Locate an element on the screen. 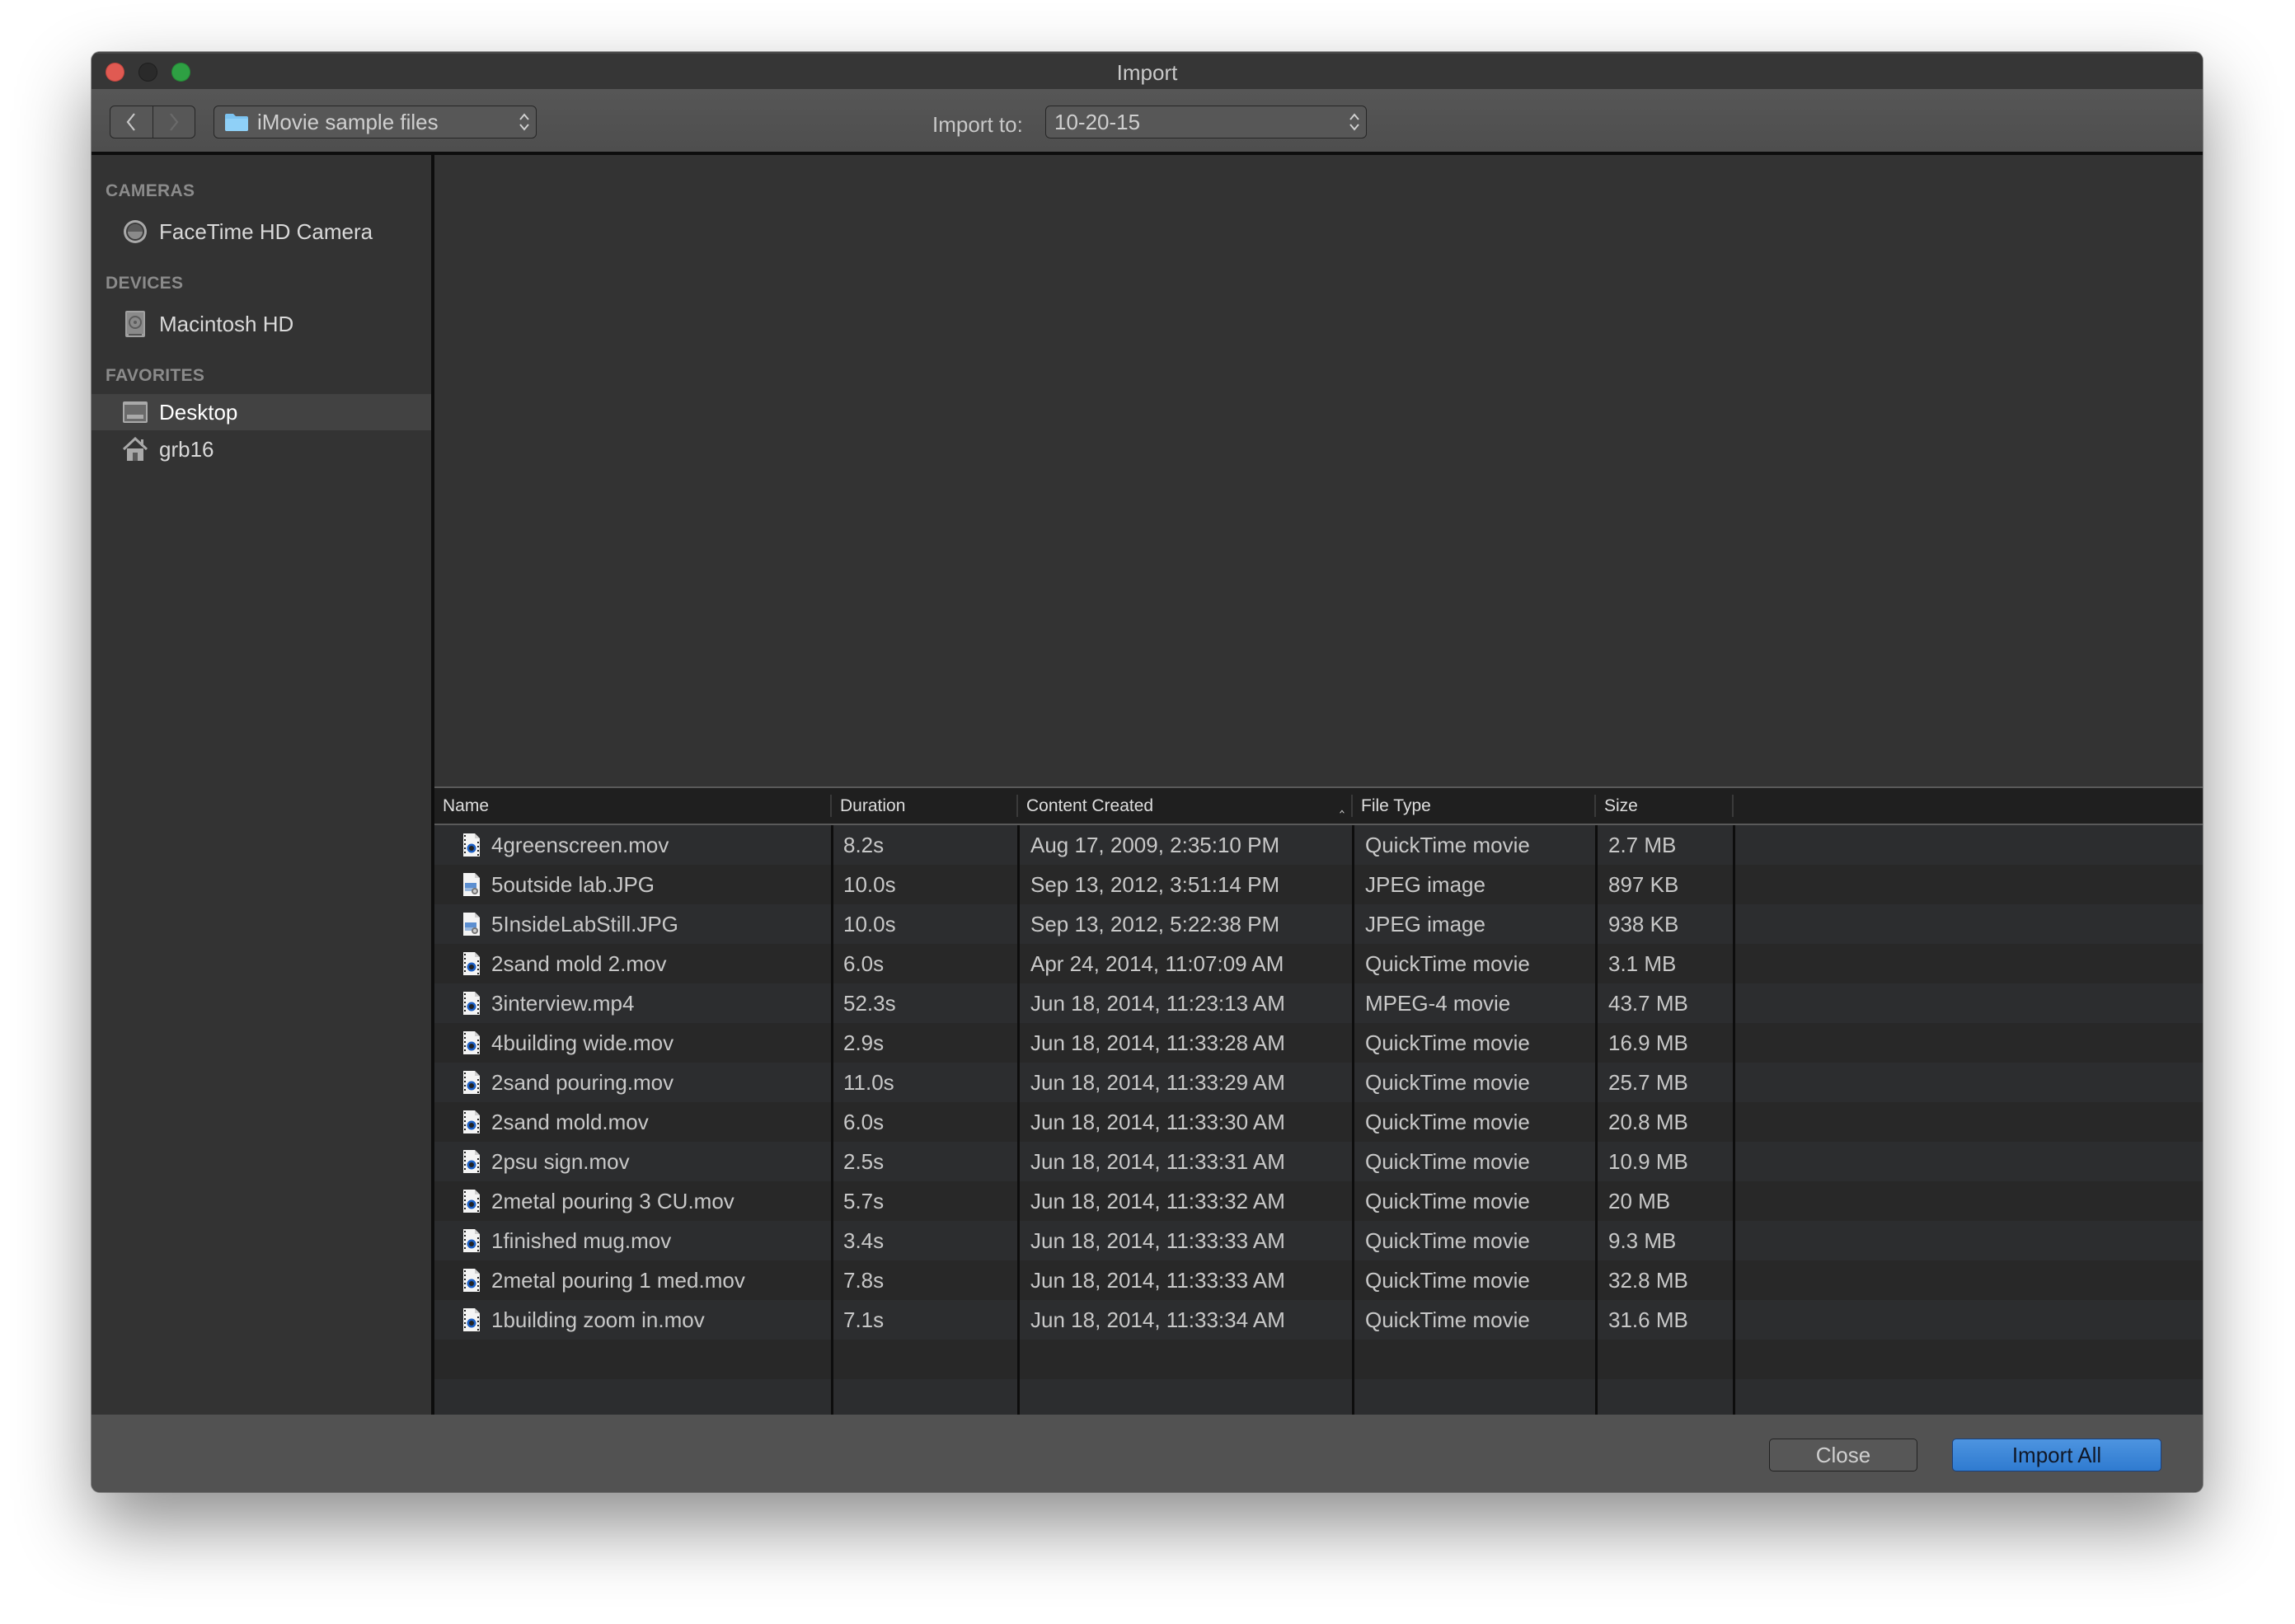  column-header-duration: Duration is located at coordinates (925, 806).